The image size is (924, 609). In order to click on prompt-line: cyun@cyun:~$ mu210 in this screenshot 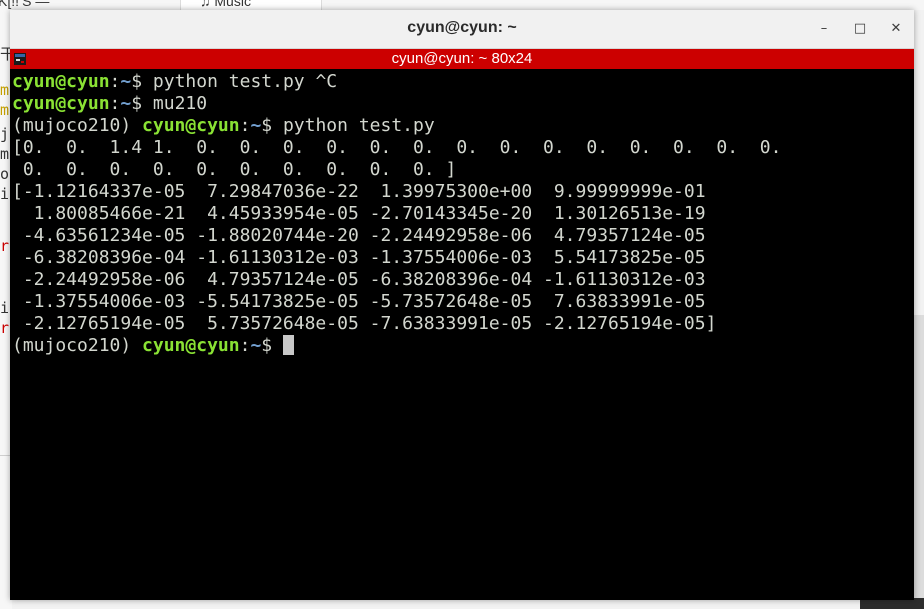, I will do `click(452, 104)`.